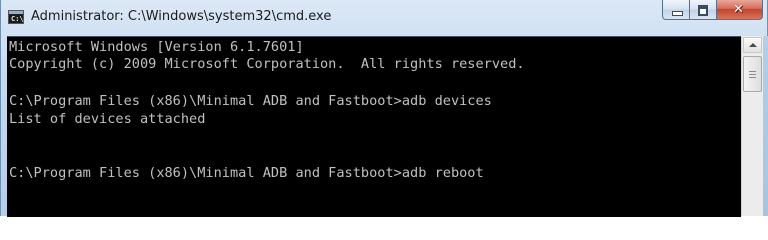 This screenshot has width=768, height=240. I want to click on close-icon: ✕, so click(738, 9).